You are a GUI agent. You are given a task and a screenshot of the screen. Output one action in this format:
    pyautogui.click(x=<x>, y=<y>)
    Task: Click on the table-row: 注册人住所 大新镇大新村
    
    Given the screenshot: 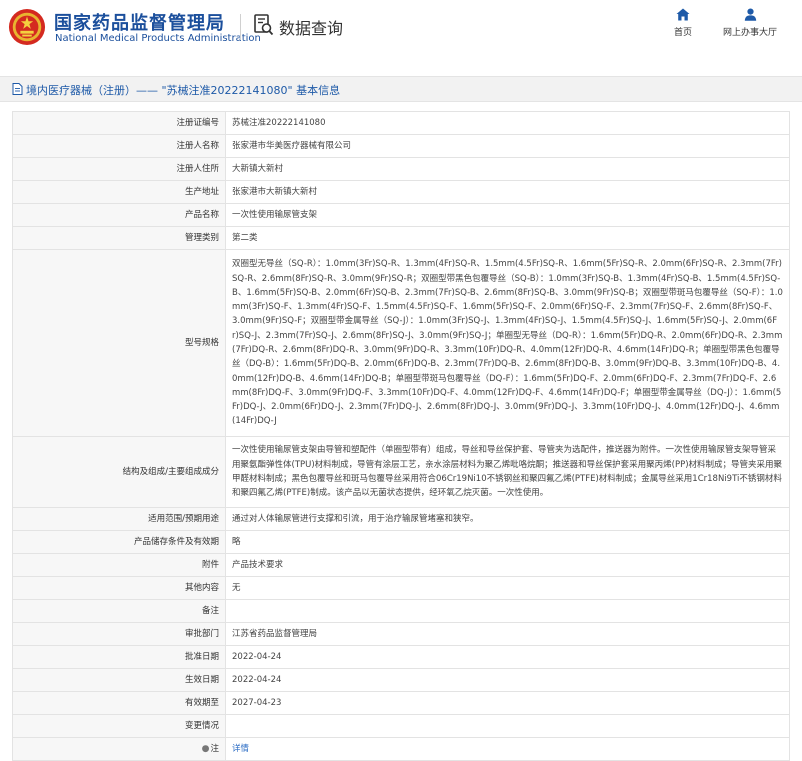 What is the action you would take?
    pyautogui.click(x=401, y=169)
    